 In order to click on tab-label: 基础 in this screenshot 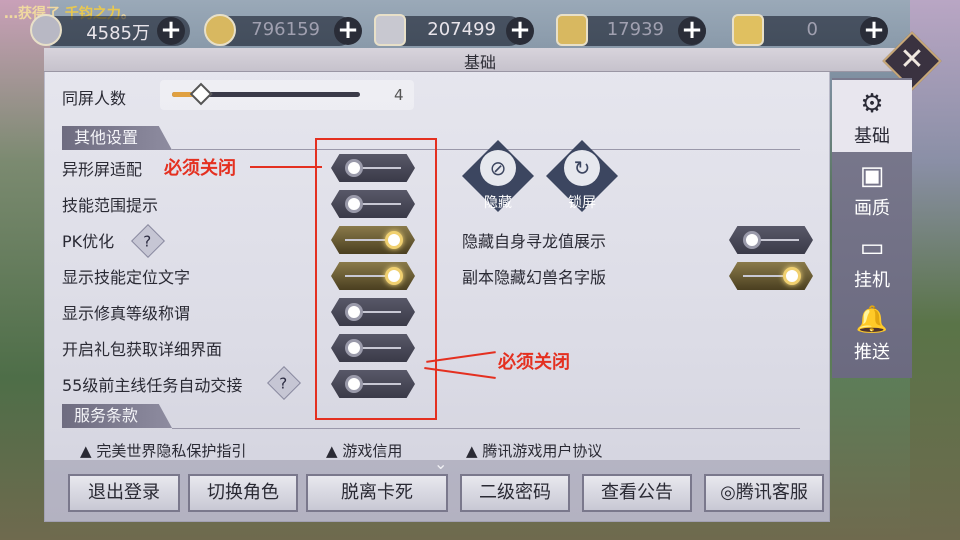, I will do `click(872, 136)`.